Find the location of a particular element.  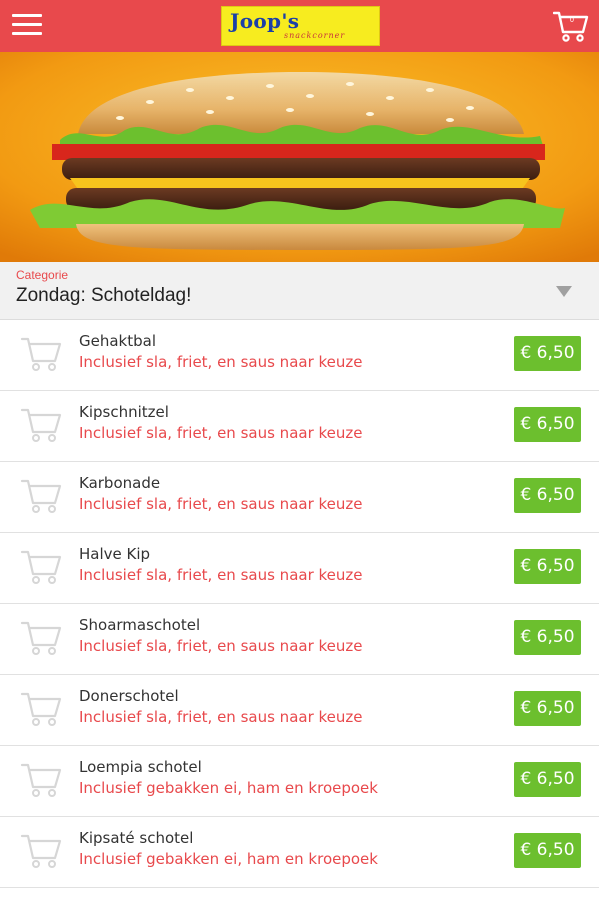

product-name: Shoarmaschotel is located at coordinates (140, 625).